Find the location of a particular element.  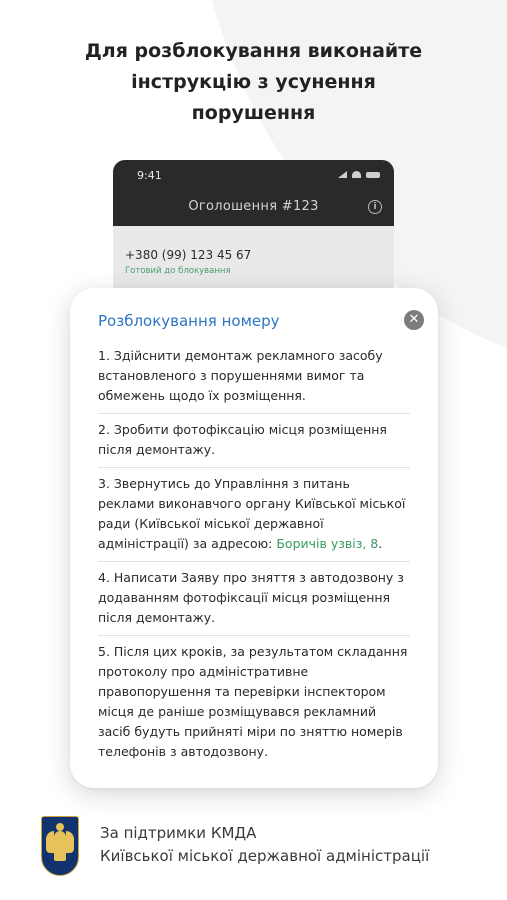

close-icon: ✕ is located at coordinates (414, 320).